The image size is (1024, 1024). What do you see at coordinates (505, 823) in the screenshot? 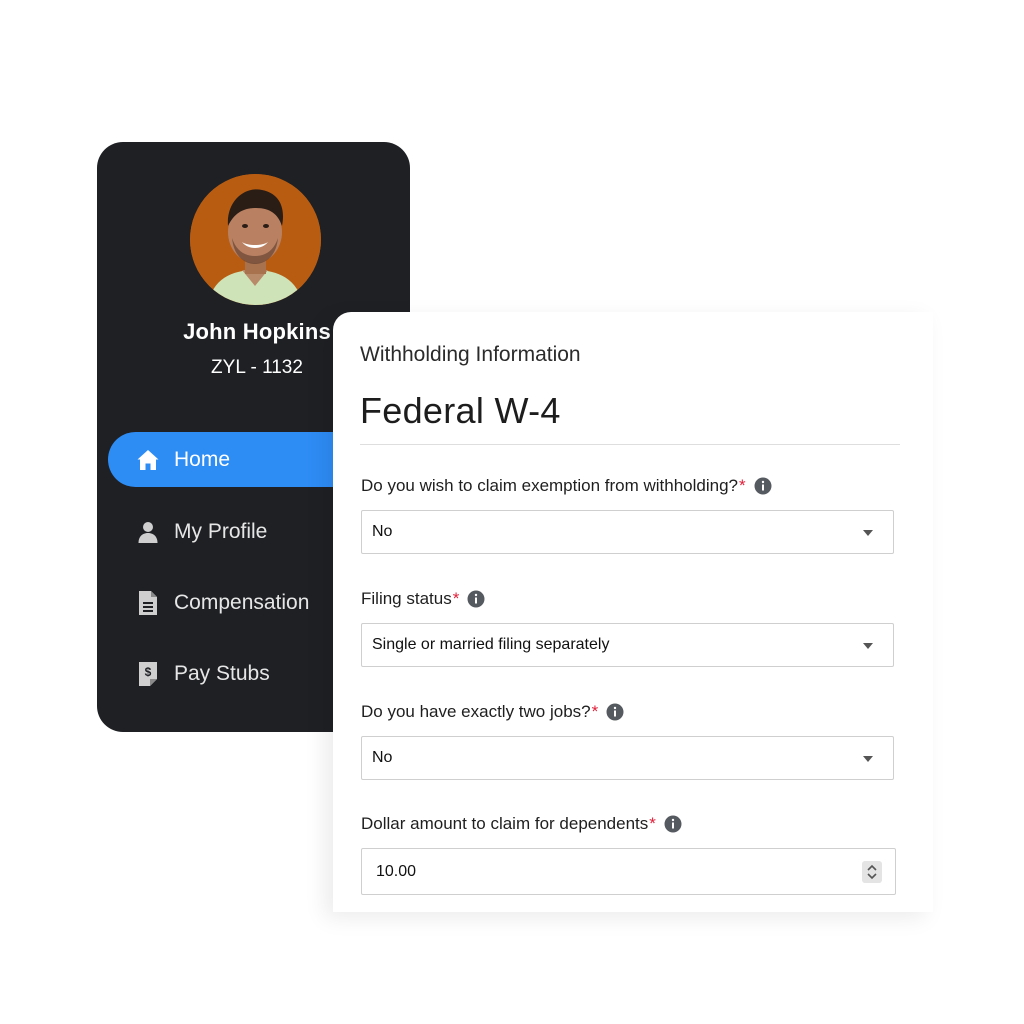
I see `field-label-text: Dollar amount to claim for dependents` at bounding box center [505, 823].